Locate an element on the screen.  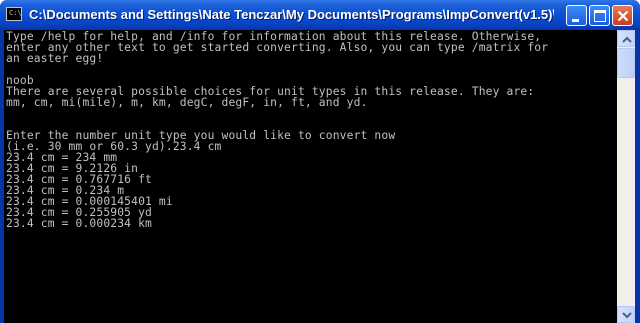
scroll-up-button is located at coordinates (626, 38).